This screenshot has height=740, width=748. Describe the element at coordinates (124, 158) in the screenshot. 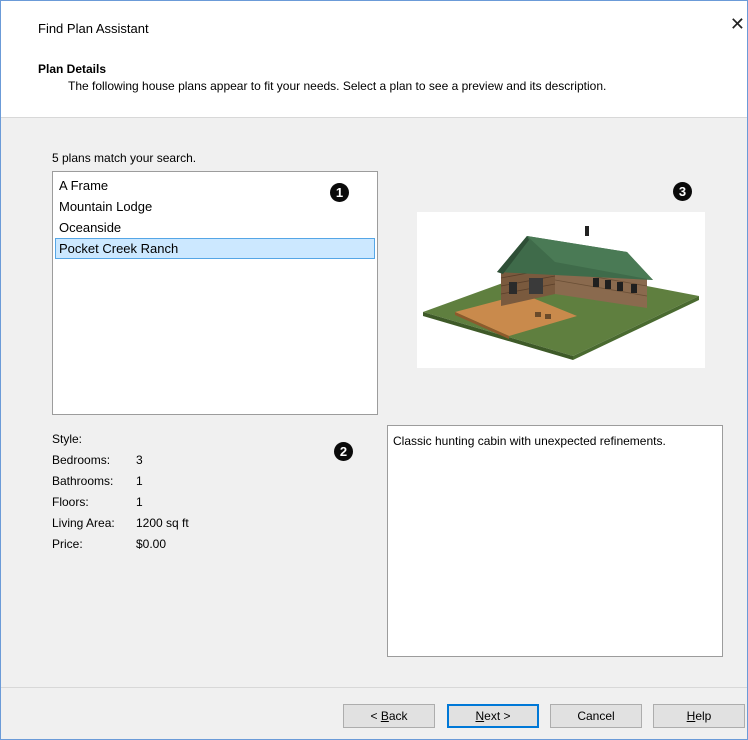

I see `match-count-label: 5 plans match your search.` at that location.